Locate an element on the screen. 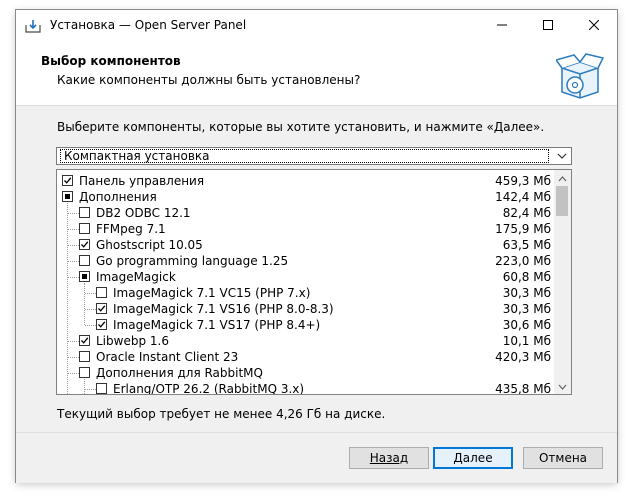 The image size is (636, 502). wizard-footer: Назад Далее Отмена is located at coordinates (316, 457).